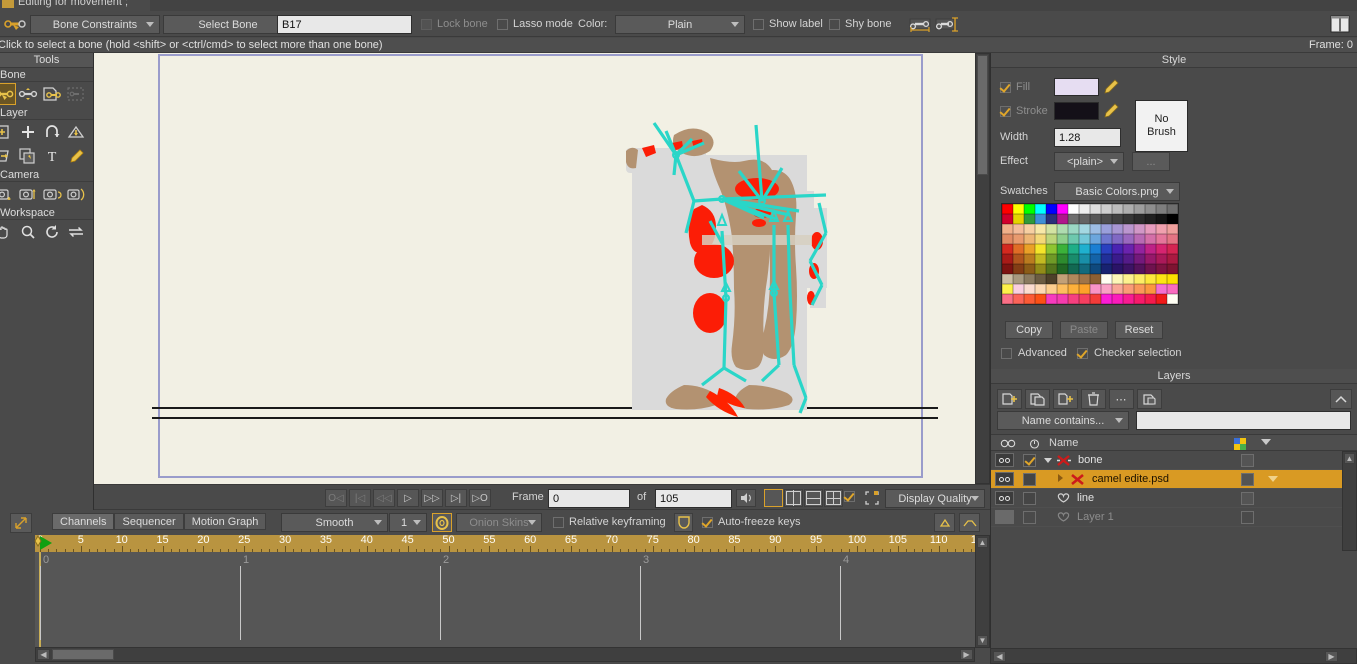 The image size is (1357, 664). What do you see at coordinates (1048, 460) in the screenshot?
I see `layer-expand-triangle-open` at bounding box center [1048, 460].